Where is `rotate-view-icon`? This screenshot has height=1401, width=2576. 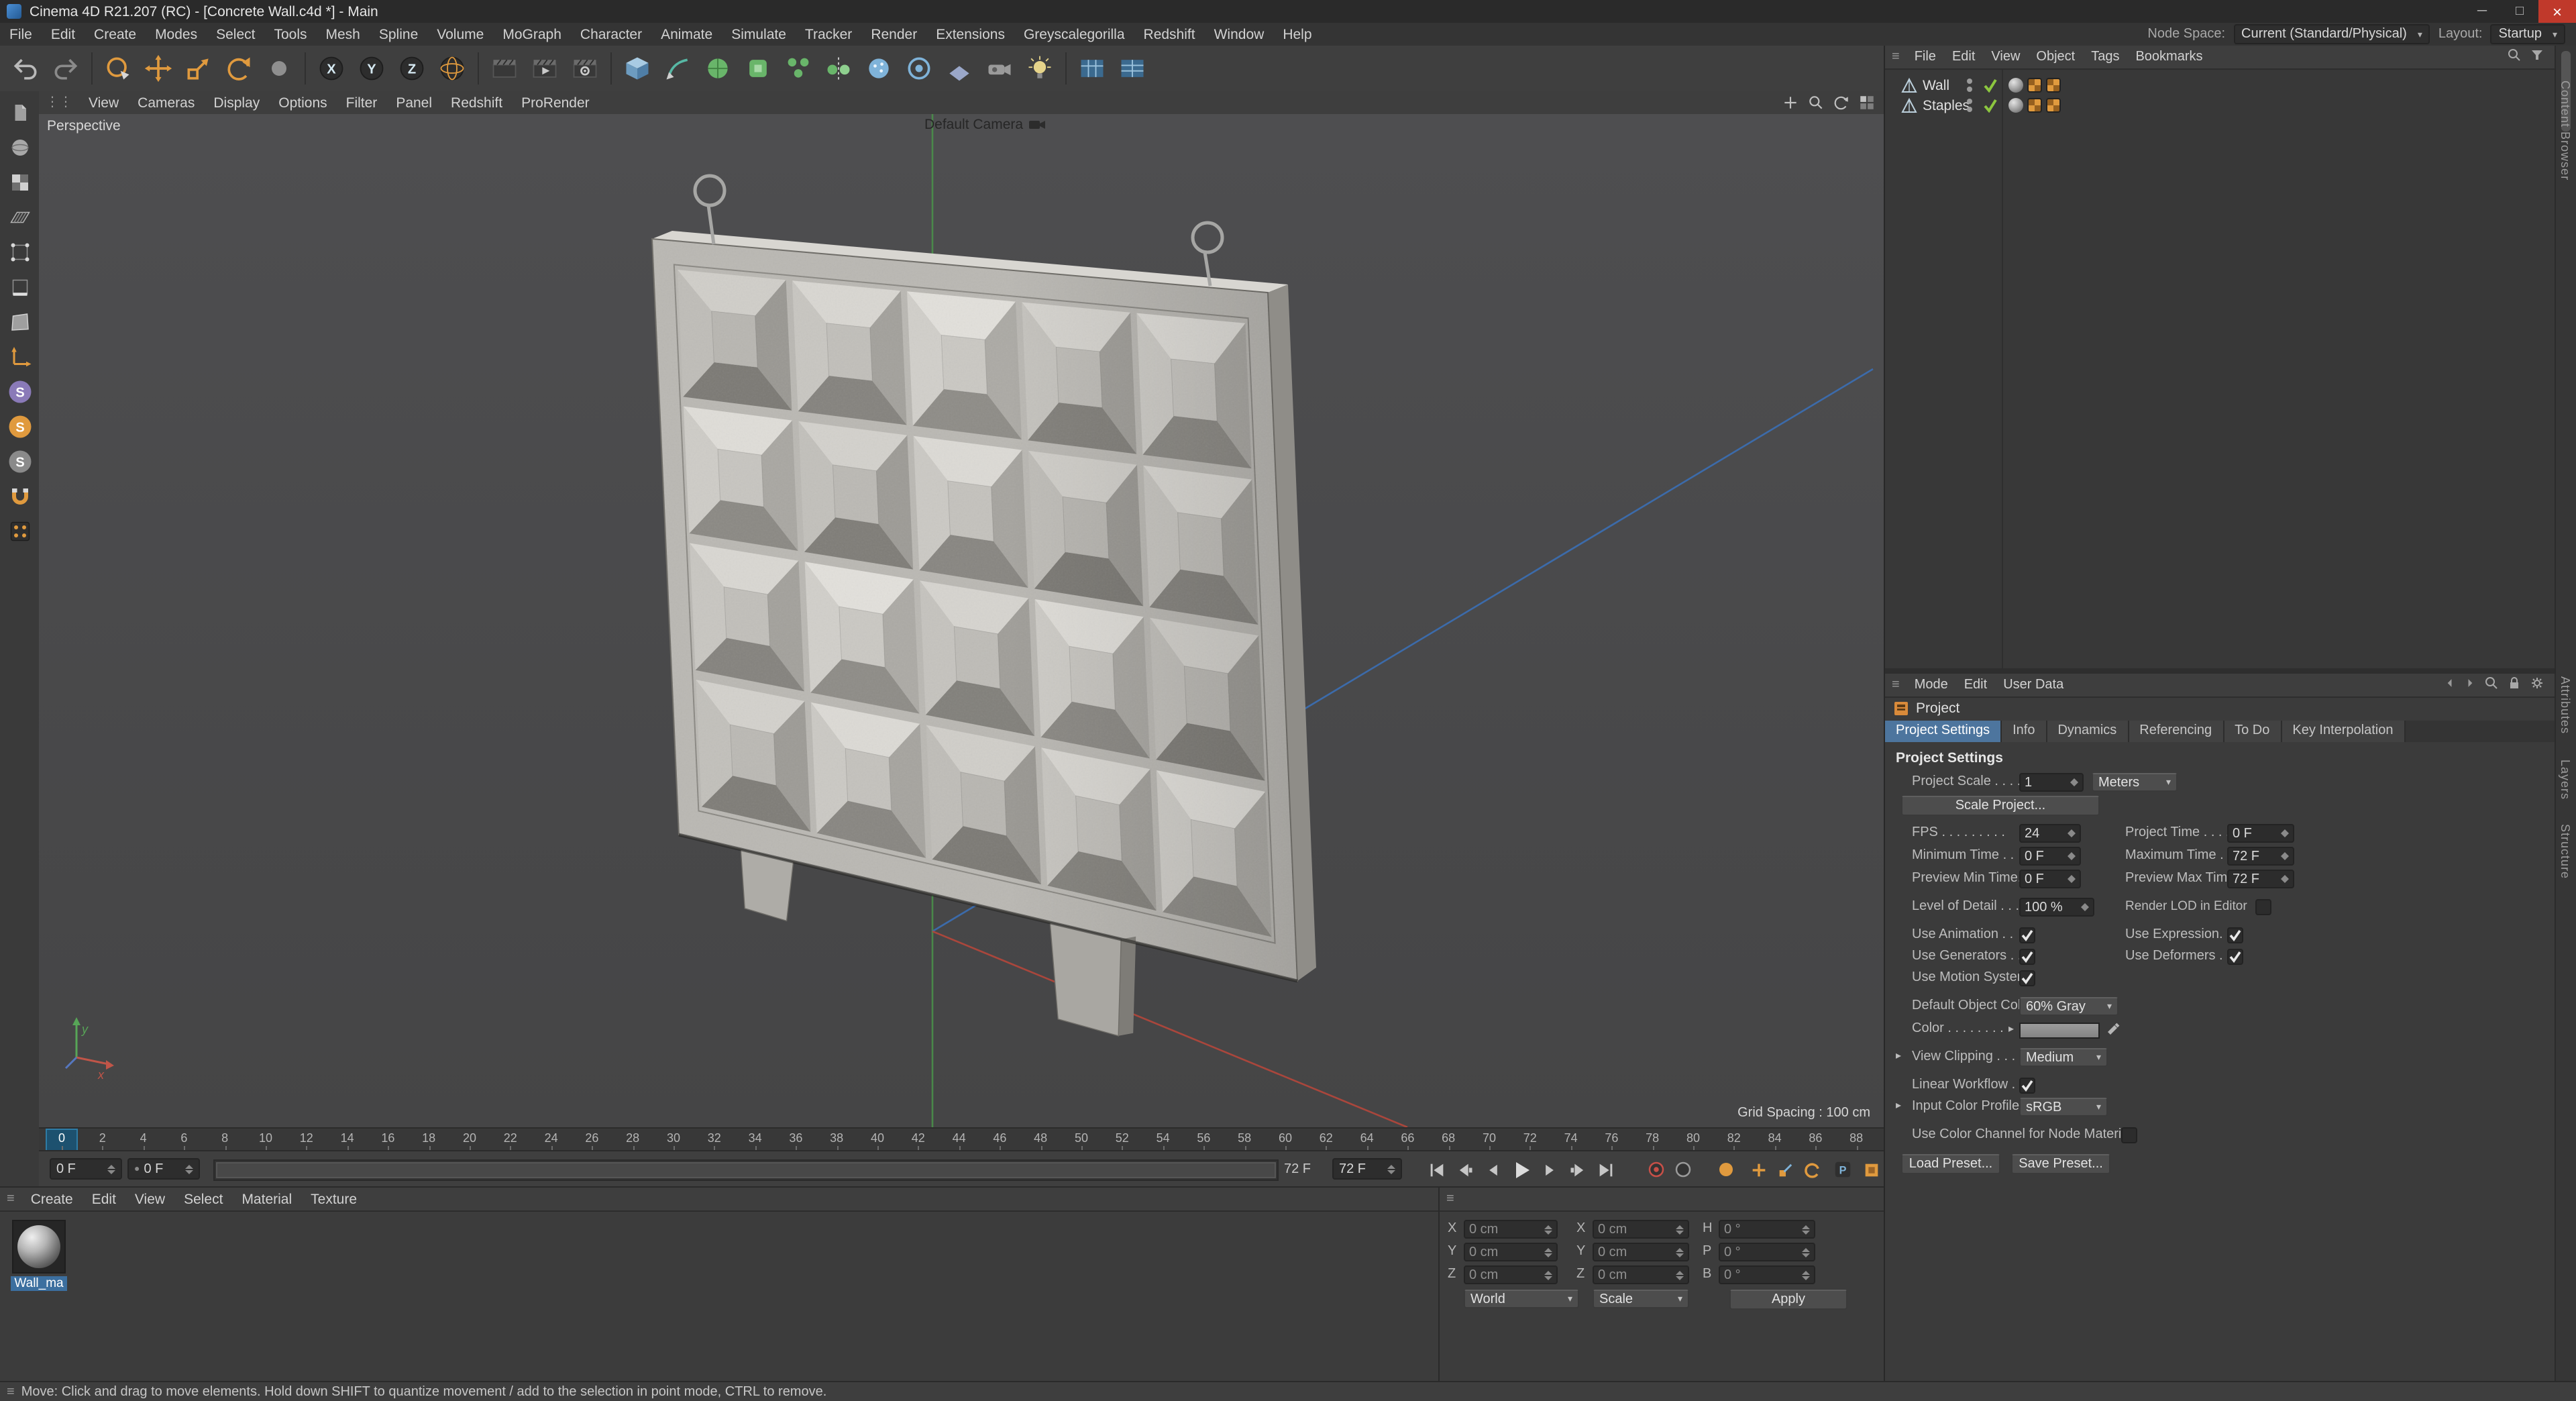
rotate-view-icon is located at coordinates (1841, 103).